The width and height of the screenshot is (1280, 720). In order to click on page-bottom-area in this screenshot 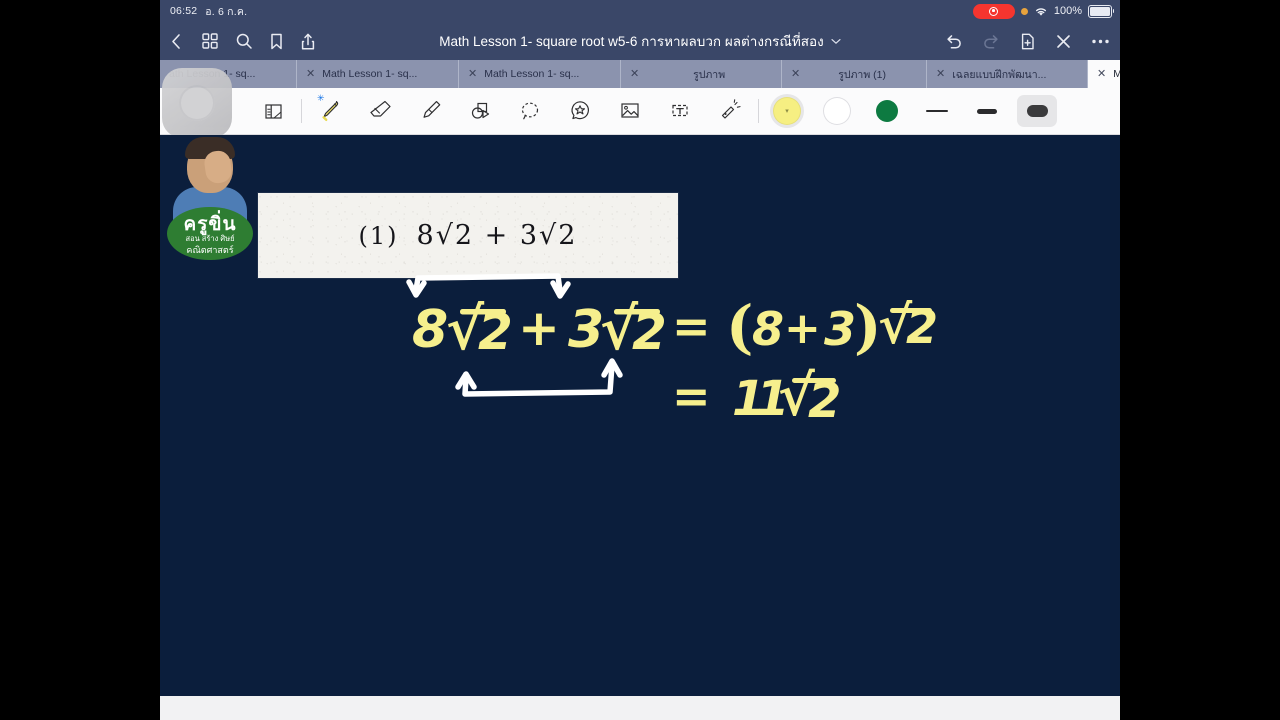, I will do `click(640, 708)`.